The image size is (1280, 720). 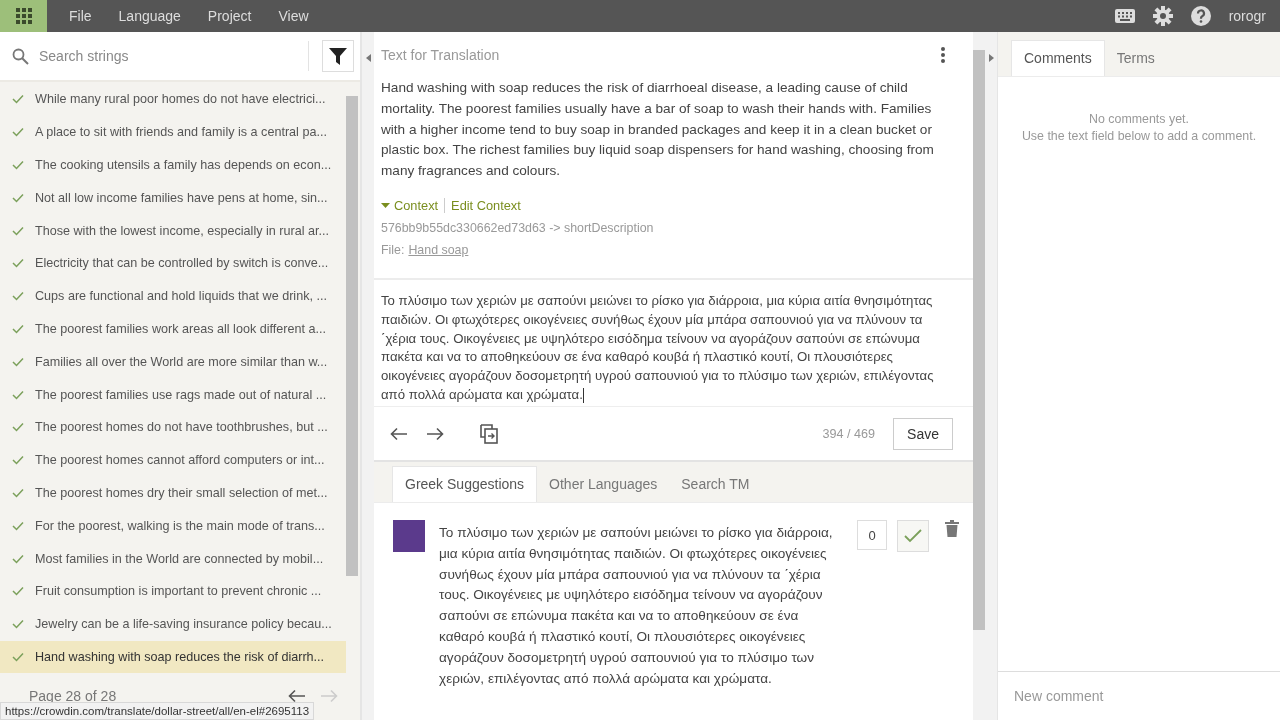 What do you see at coordinates (435, 433) in the screenshot?
I see `arrow-right-icon` at bounding box center [435, 433].